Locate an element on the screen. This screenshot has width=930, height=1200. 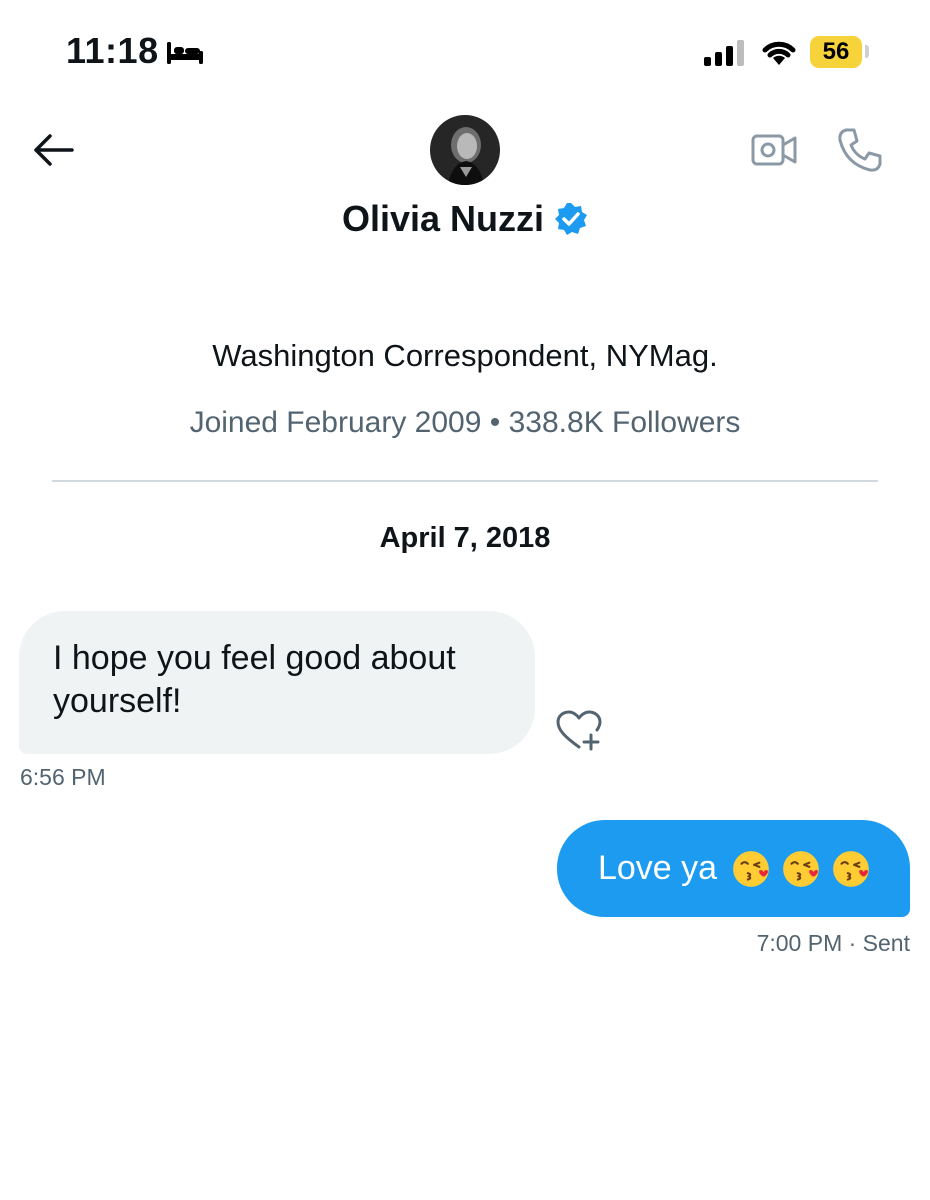
sent-message-meta: 7:00 PM · Sent is located at coordinates (755, 943).